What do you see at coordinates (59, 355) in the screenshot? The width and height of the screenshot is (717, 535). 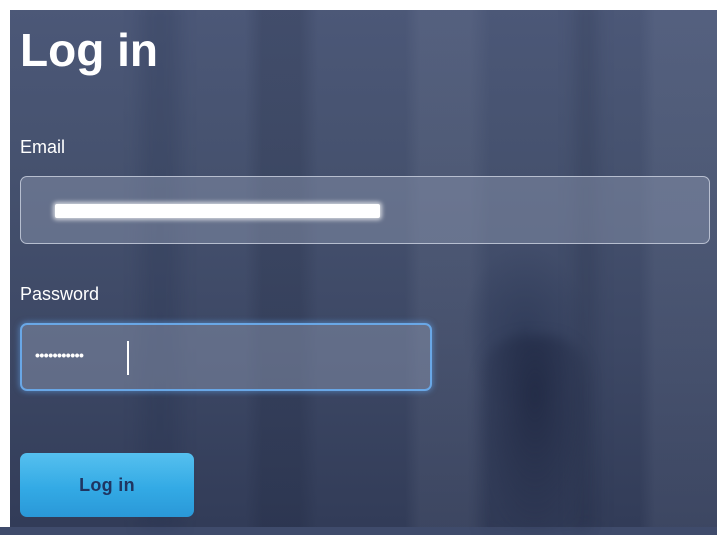 I see `masked-password-value: •••••••••••` at bounding box center [59, 355].